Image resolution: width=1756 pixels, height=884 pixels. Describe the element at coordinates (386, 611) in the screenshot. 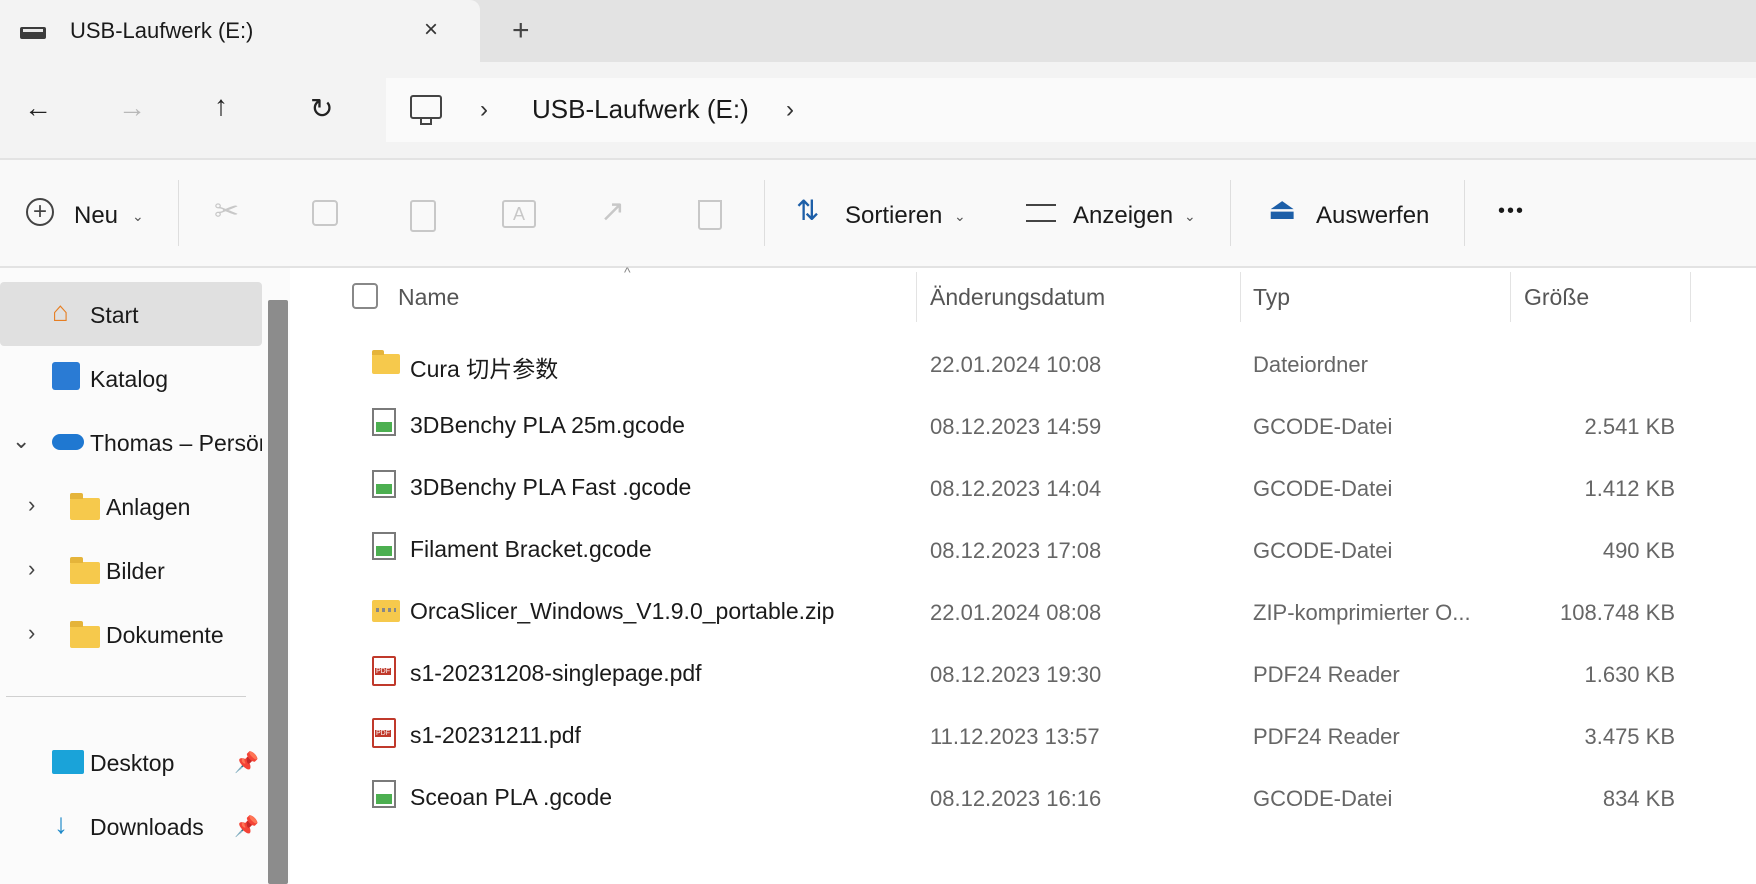

I see `zip-file-icon` at that location.